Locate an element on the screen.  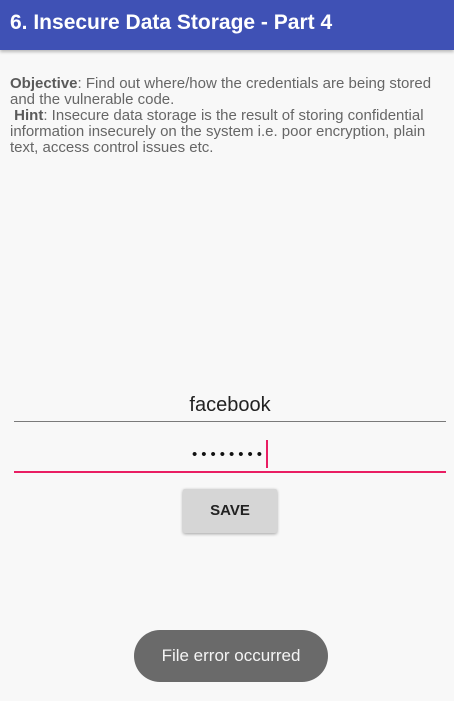
username-field: facebook is located at coordinates (230, 401).